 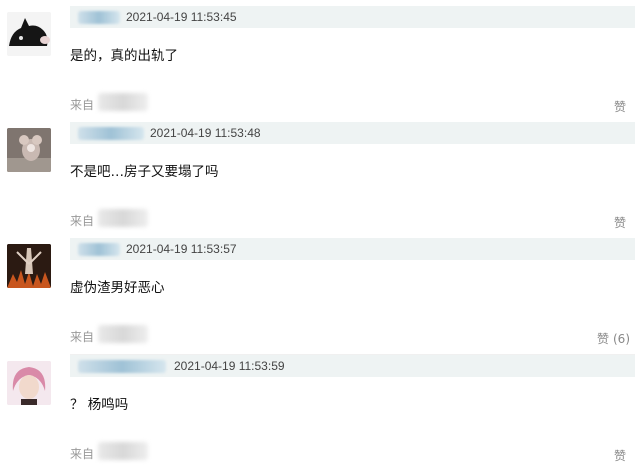 I want to click on comment-text: 是的，真的出轨了, so click(x=124, y=56).